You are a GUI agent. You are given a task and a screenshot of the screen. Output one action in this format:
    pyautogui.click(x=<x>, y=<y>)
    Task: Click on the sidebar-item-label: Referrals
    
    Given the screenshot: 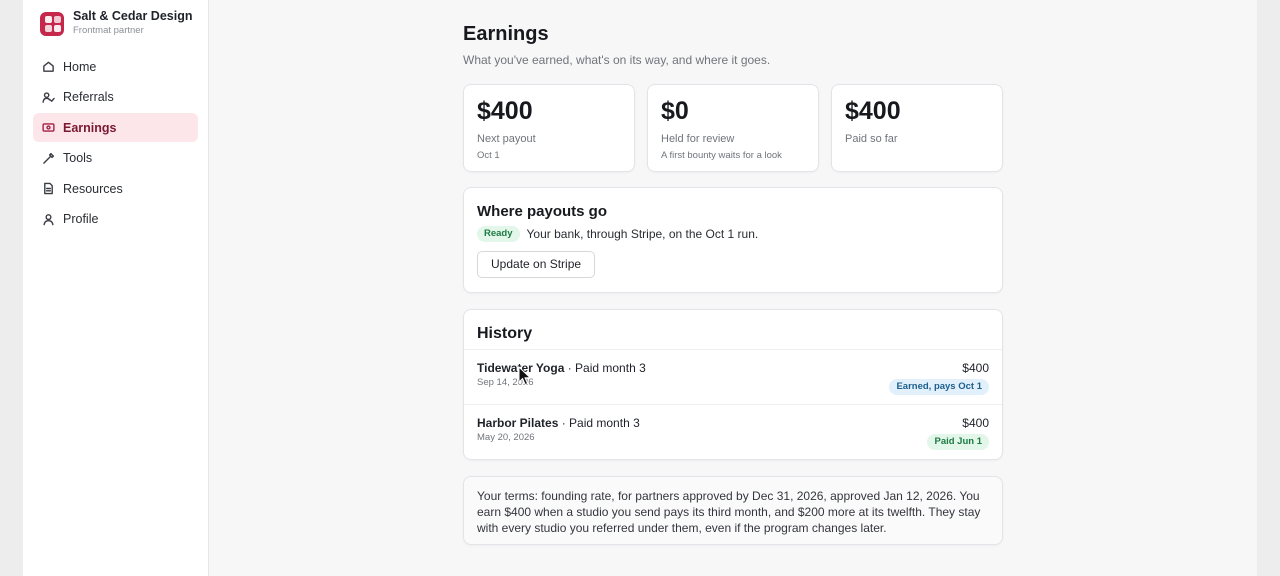 What is the action you would take?
    pyautogui.click(x=88, y=97)
    